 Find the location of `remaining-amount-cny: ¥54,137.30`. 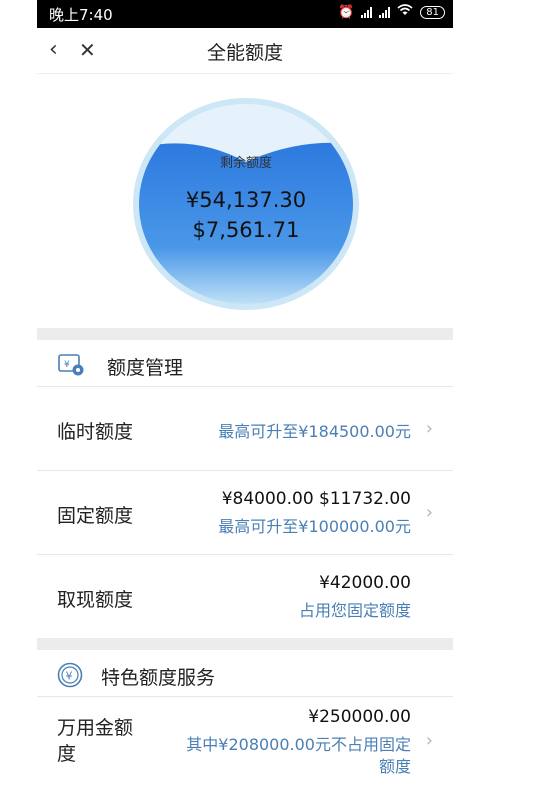

remaining-amount-cny: ¥54,137.30 is located at coordinates (246, 200).